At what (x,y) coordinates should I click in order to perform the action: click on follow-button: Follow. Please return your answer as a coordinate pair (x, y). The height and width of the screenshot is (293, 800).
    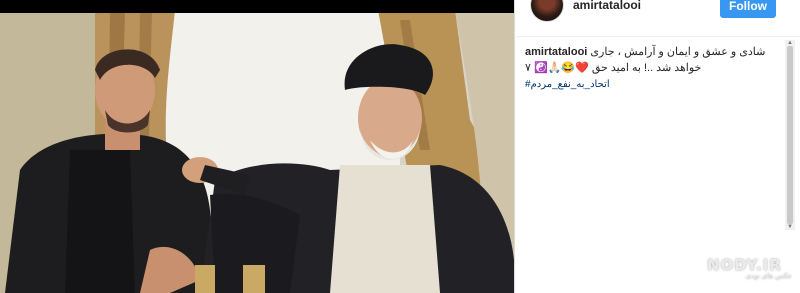
    Looking at the image, I should click on (748, 9).